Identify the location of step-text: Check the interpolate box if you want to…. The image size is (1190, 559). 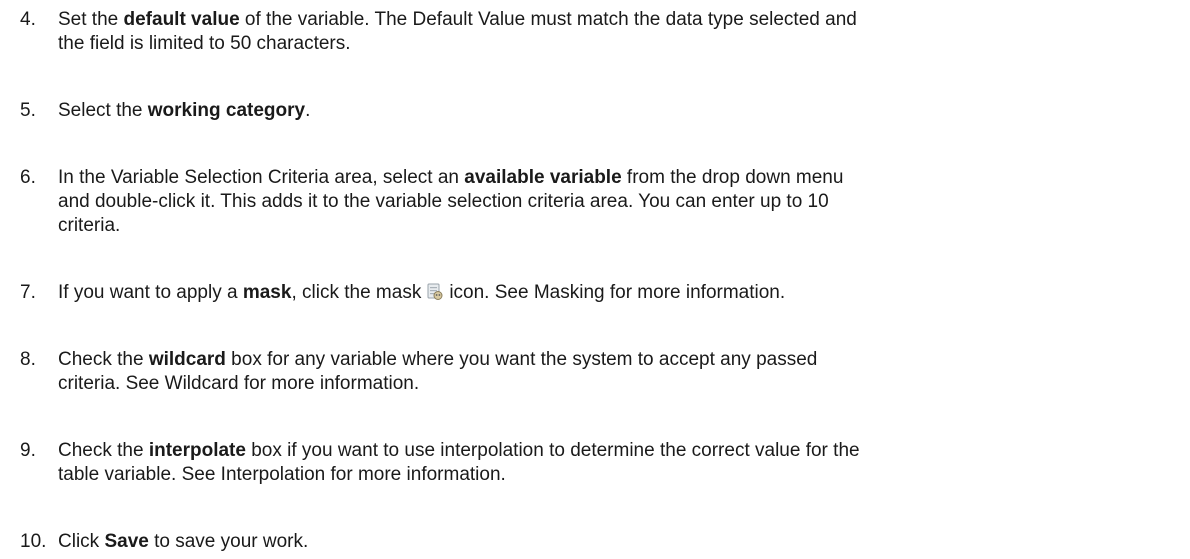
(622, 463).